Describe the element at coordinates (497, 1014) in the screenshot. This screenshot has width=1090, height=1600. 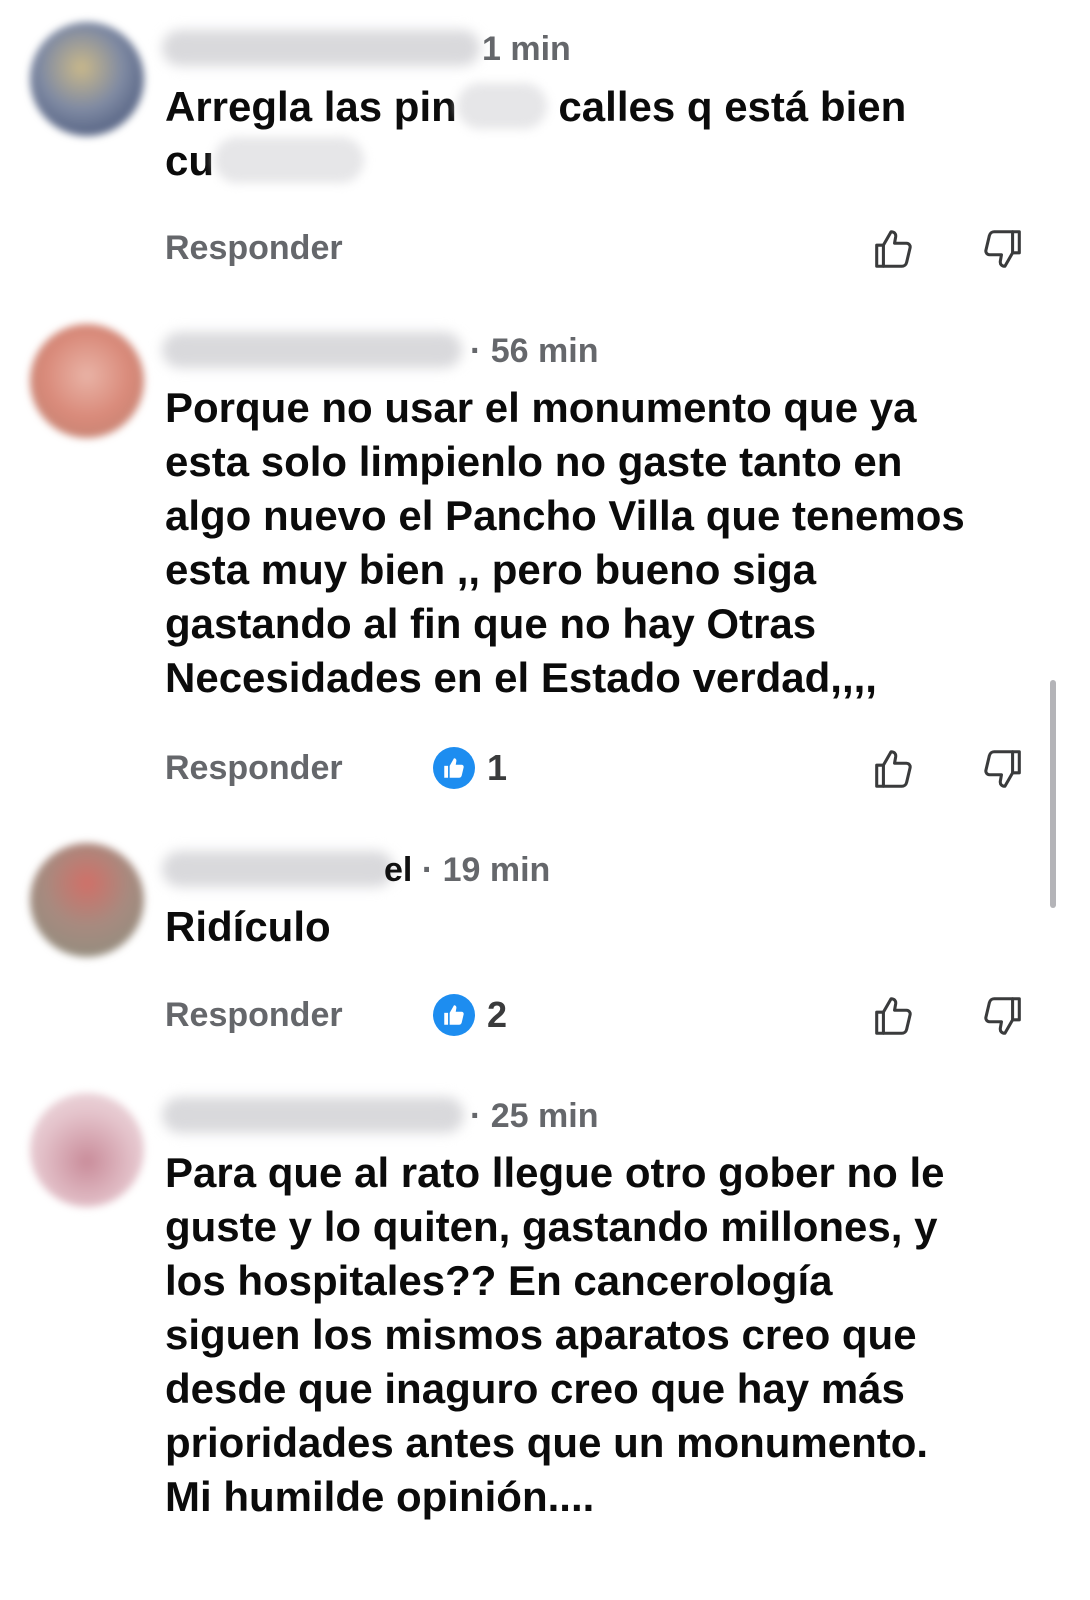
I see `reaction-count: 2` at that location.